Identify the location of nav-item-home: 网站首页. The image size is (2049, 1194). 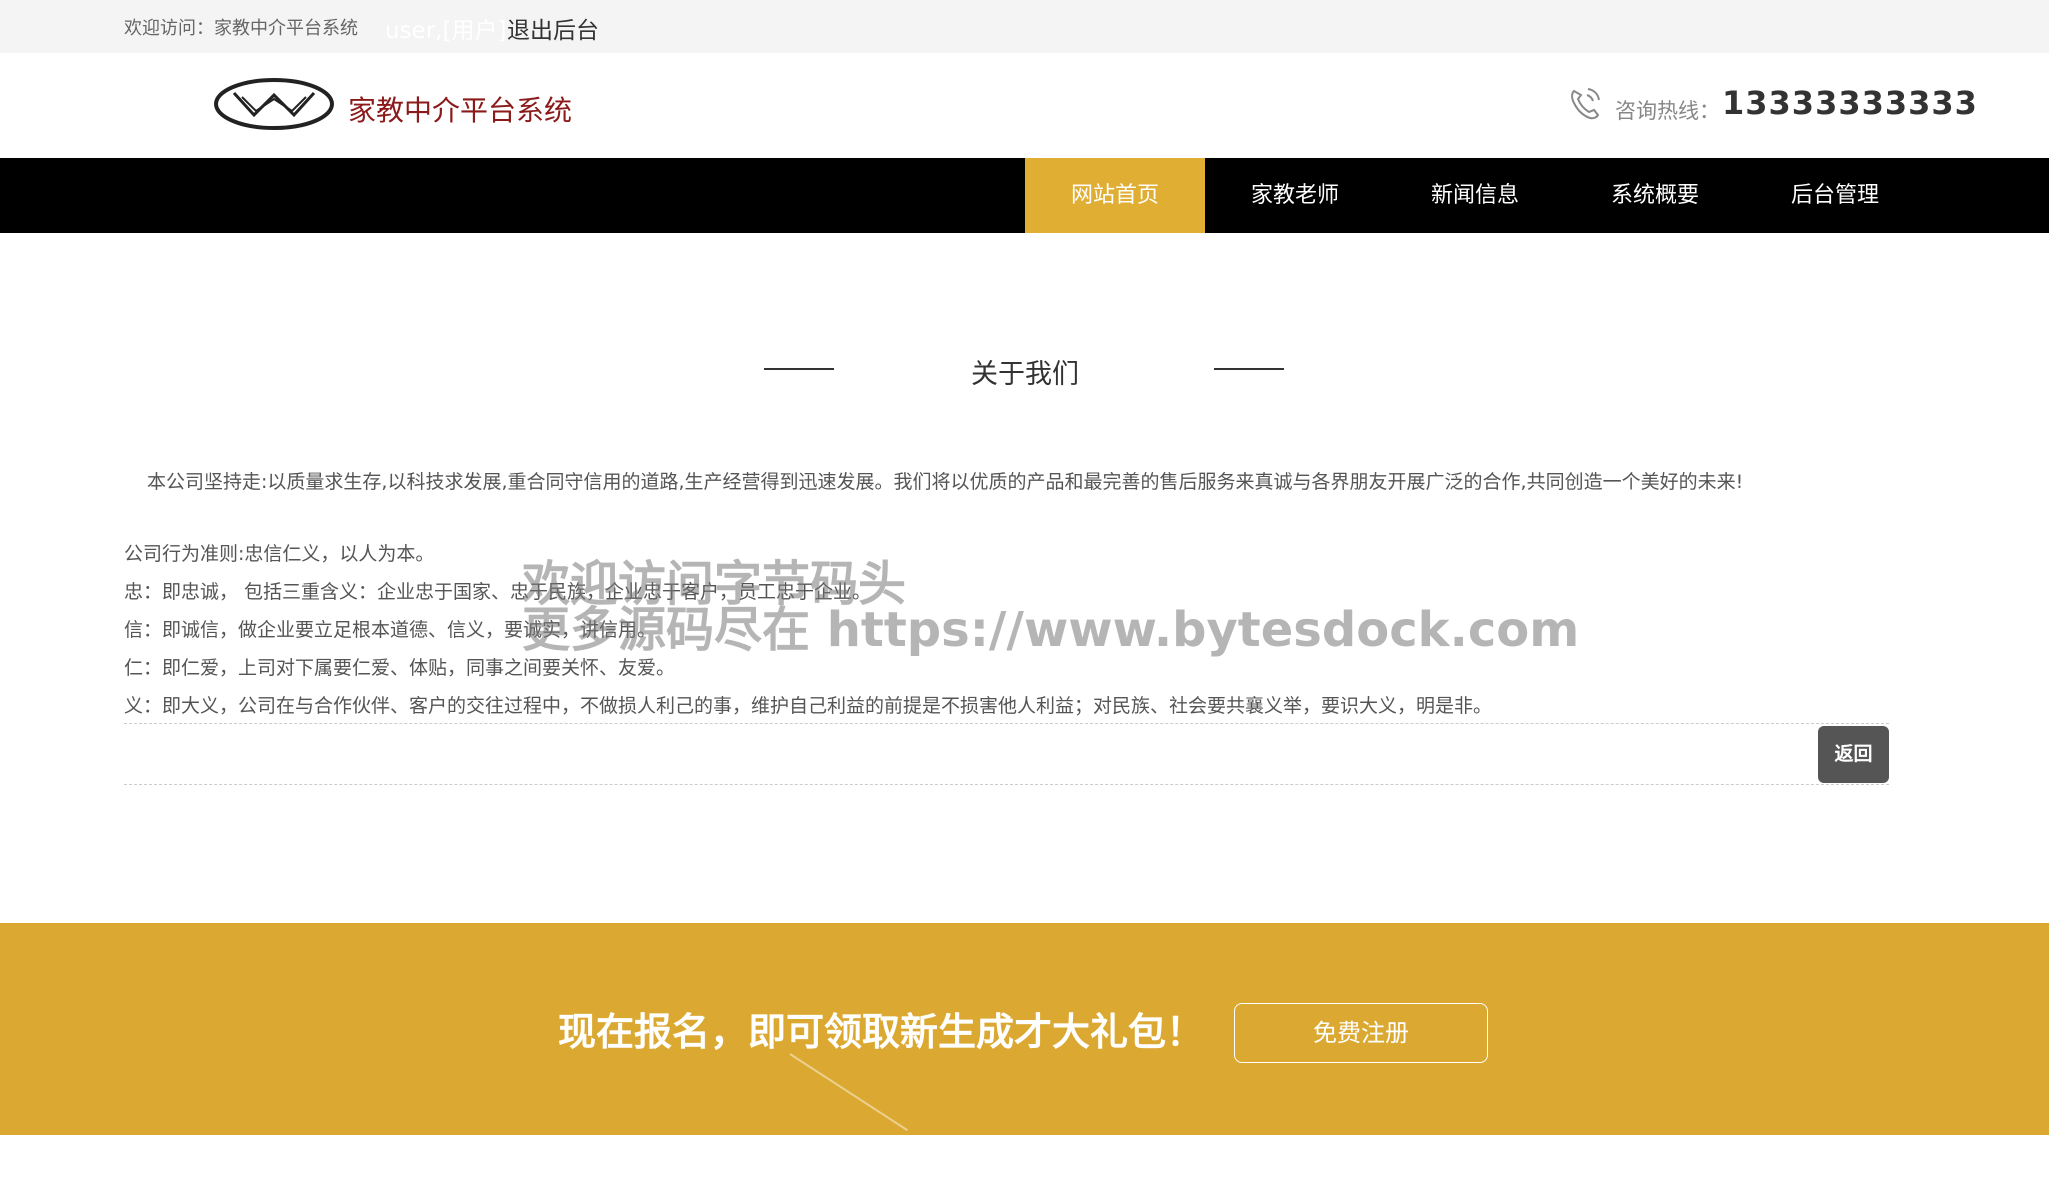
(1115, 195).